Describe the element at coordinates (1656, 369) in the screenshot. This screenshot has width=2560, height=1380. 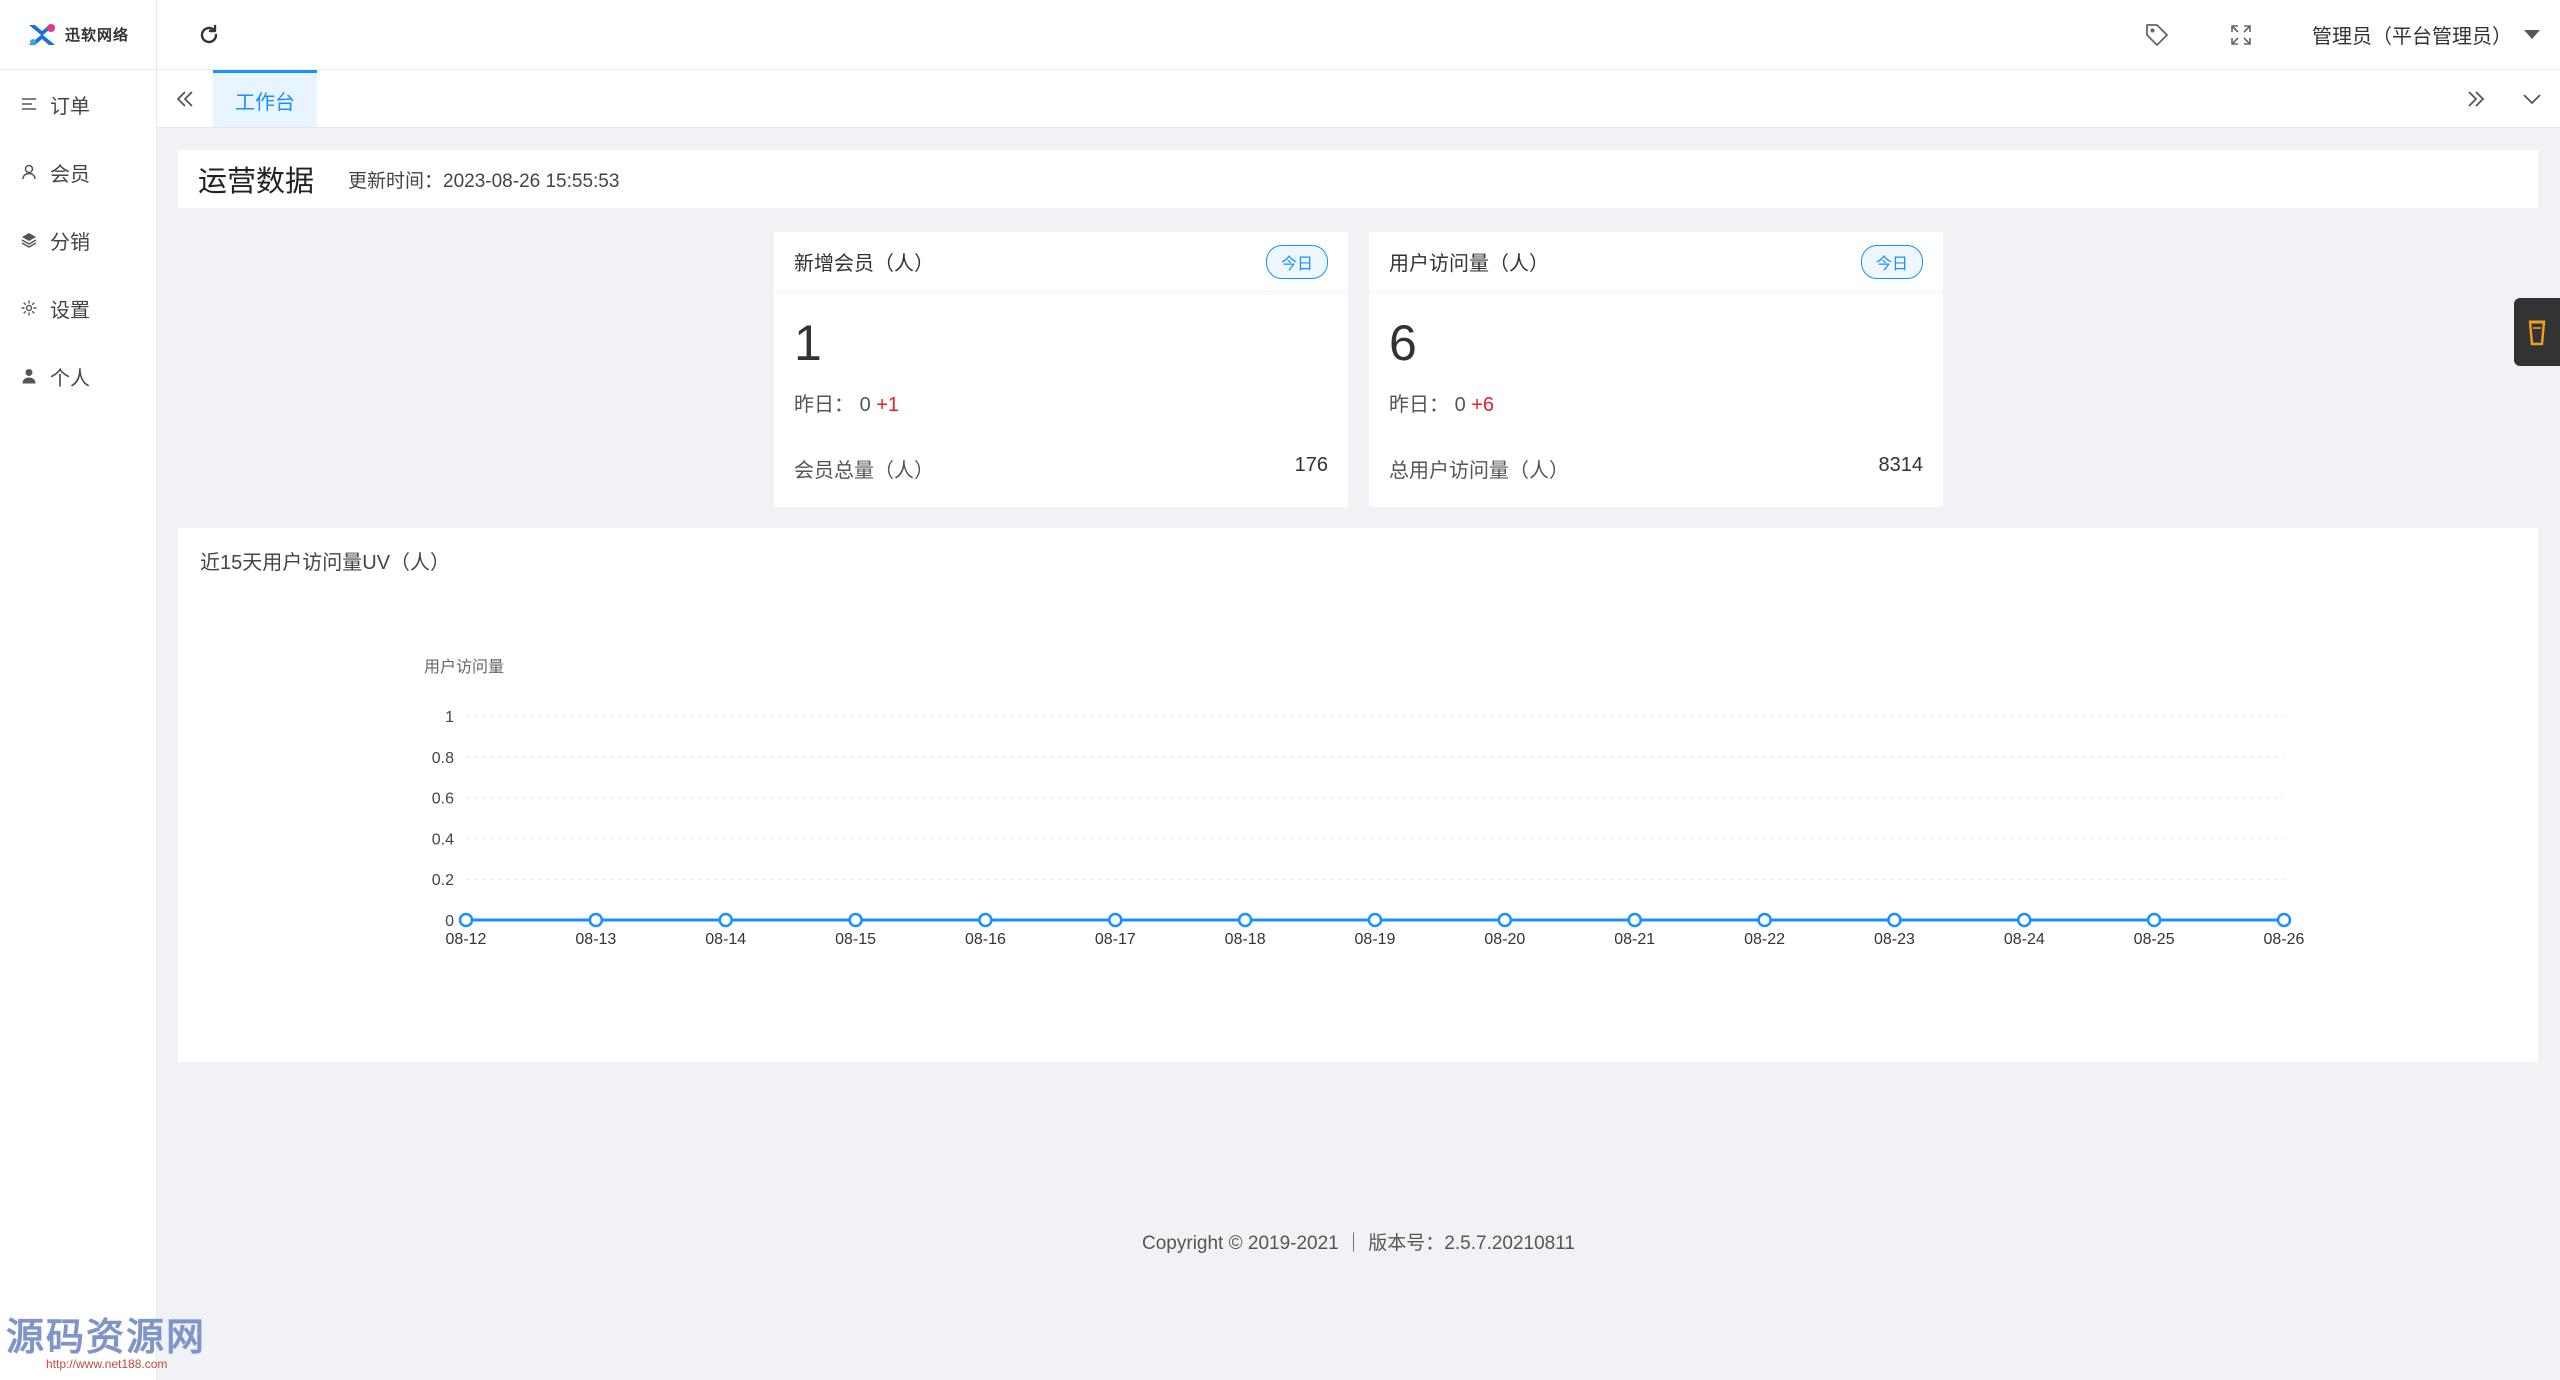
I see `stat-card-user-visits: 用户访问量（人） 今日 6 昨日： 0 +6 总用户访问量（人） 8314` at that location.